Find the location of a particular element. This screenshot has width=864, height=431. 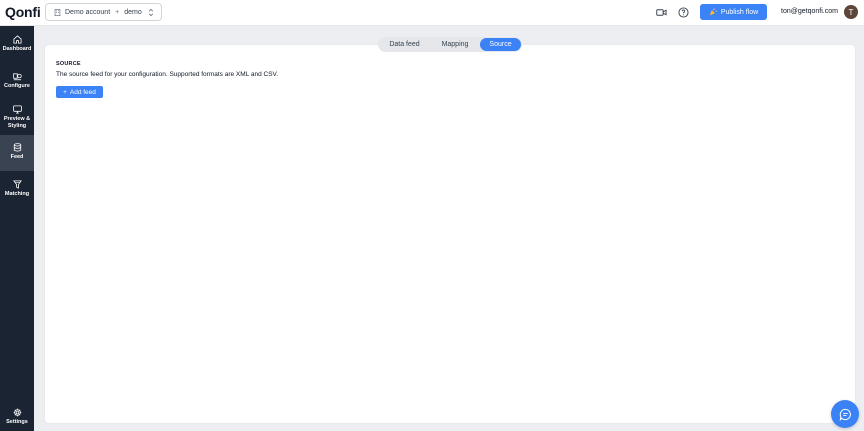

sidebar-item-label: Configure is located at coordinates (17, 86).